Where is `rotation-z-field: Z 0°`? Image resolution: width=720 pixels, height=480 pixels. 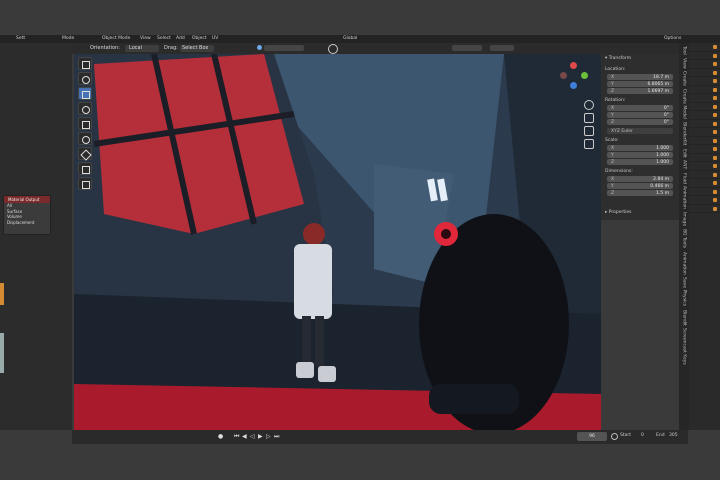
rotation-z-field: Z 0° is located at coordinates (640, 122).